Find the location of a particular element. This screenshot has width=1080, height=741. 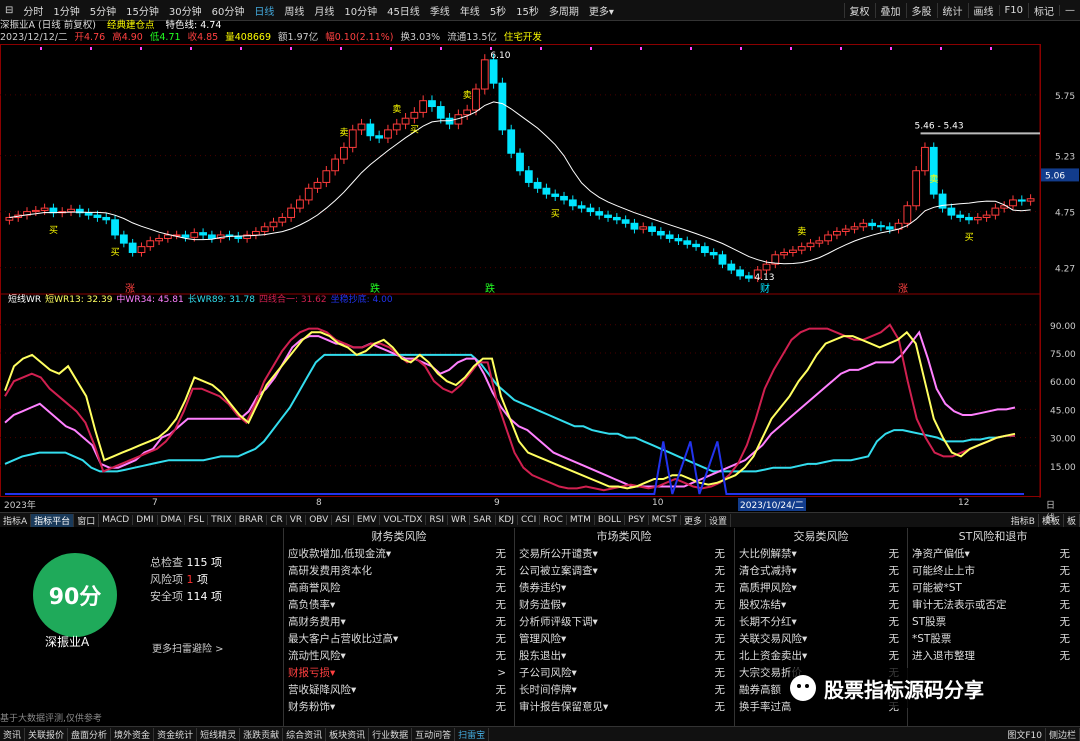

period-tab: 月线 is located at coordinates (324, 10).